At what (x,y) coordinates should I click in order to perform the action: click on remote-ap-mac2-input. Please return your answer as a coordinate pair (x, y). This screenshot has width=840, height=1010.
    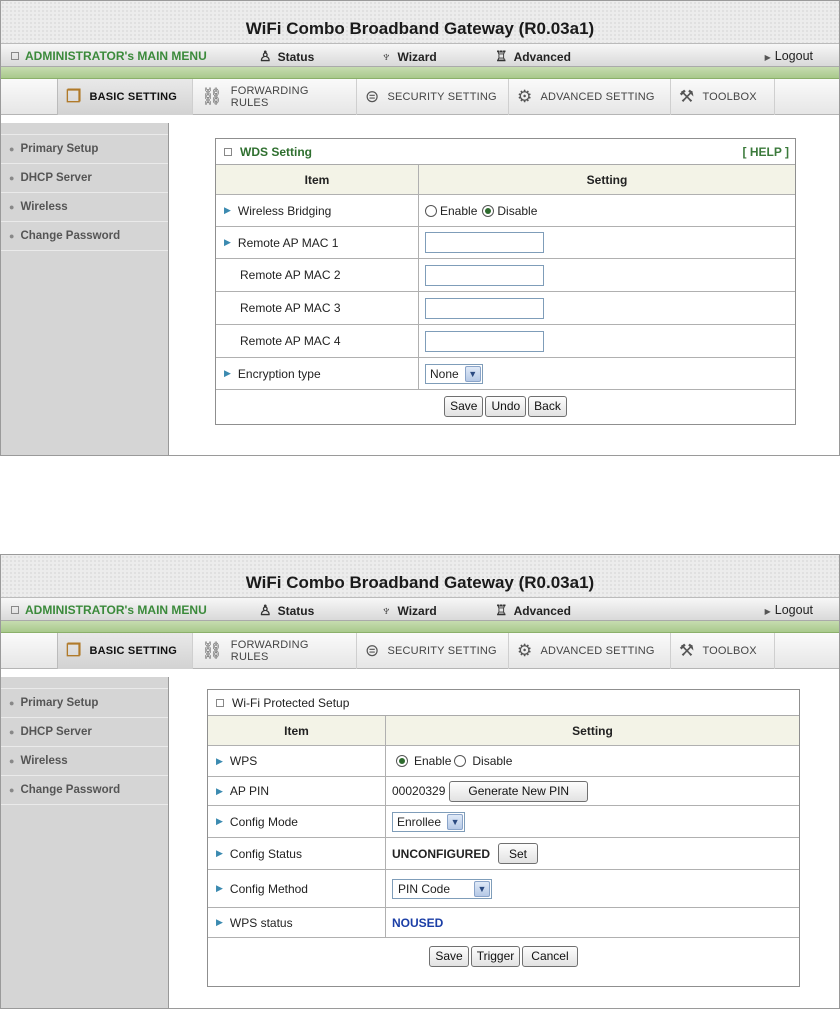
    Looking at the image, I should click on (484, 275).